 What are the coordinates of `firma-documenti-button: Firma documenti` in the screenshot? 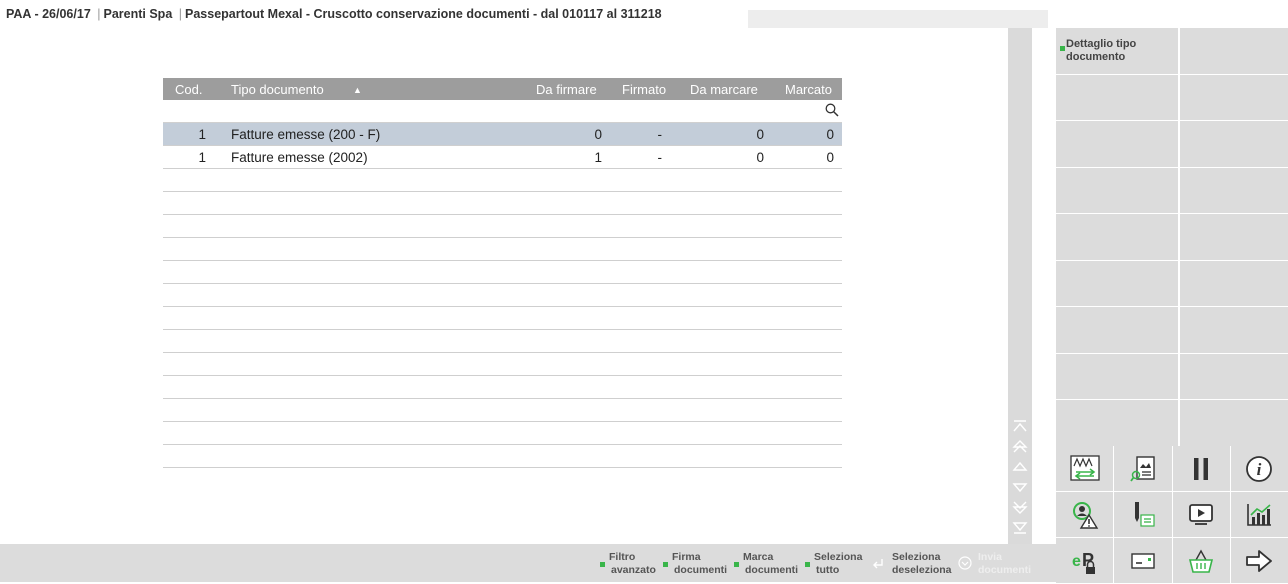 It's located at (695, 563).